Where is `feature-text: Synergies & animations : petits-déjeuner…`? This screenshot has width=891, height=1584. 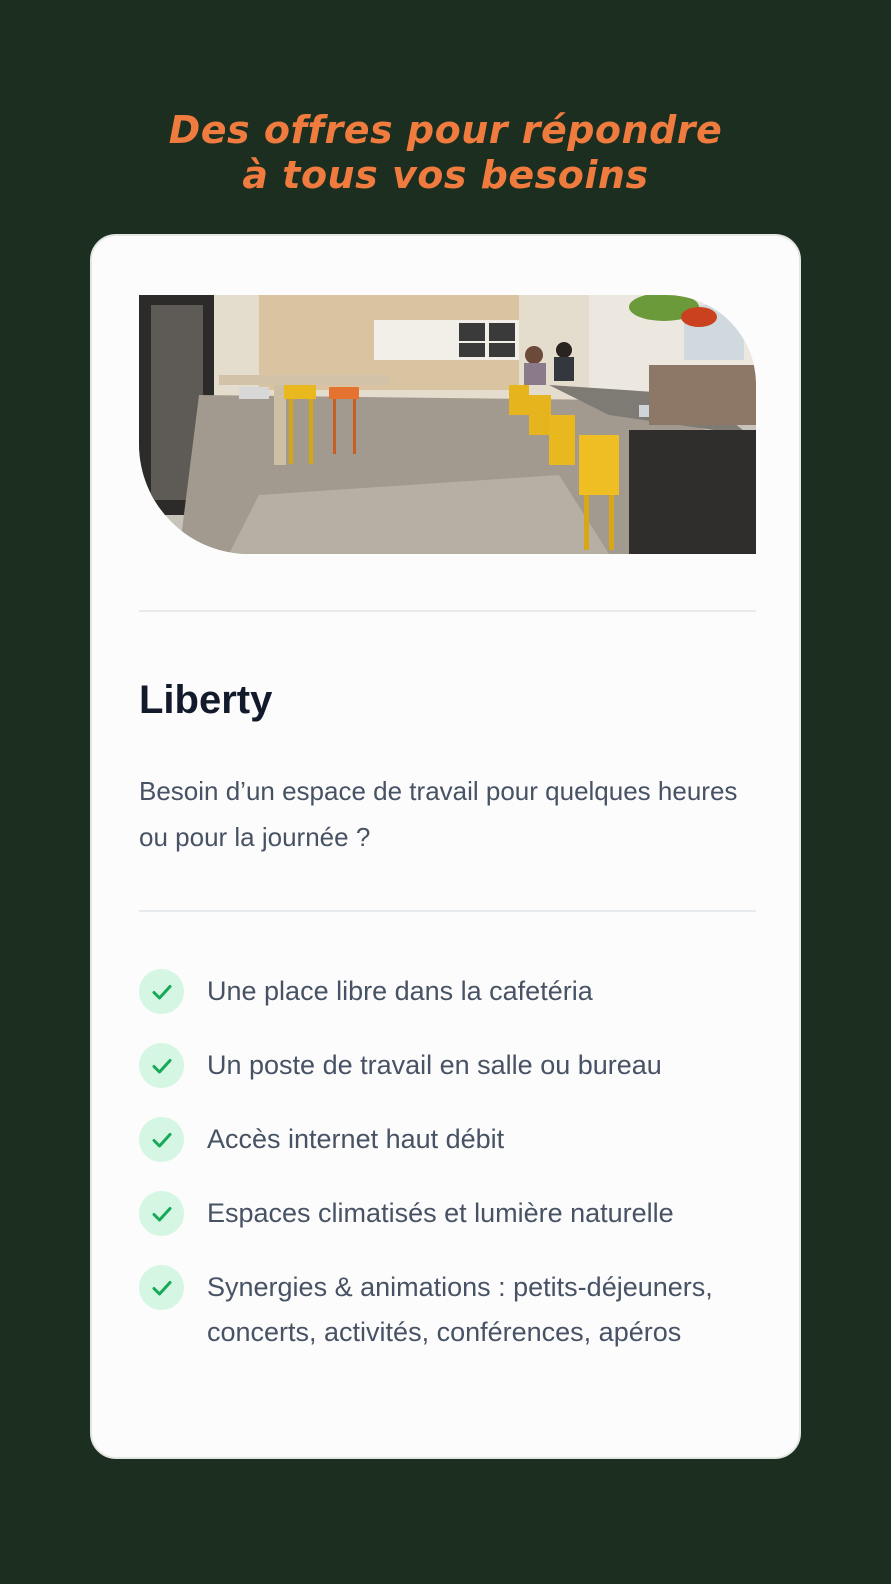 feature-text: Synergies & animations : petits-déjeuner… is located at coordinates (460, 1309).